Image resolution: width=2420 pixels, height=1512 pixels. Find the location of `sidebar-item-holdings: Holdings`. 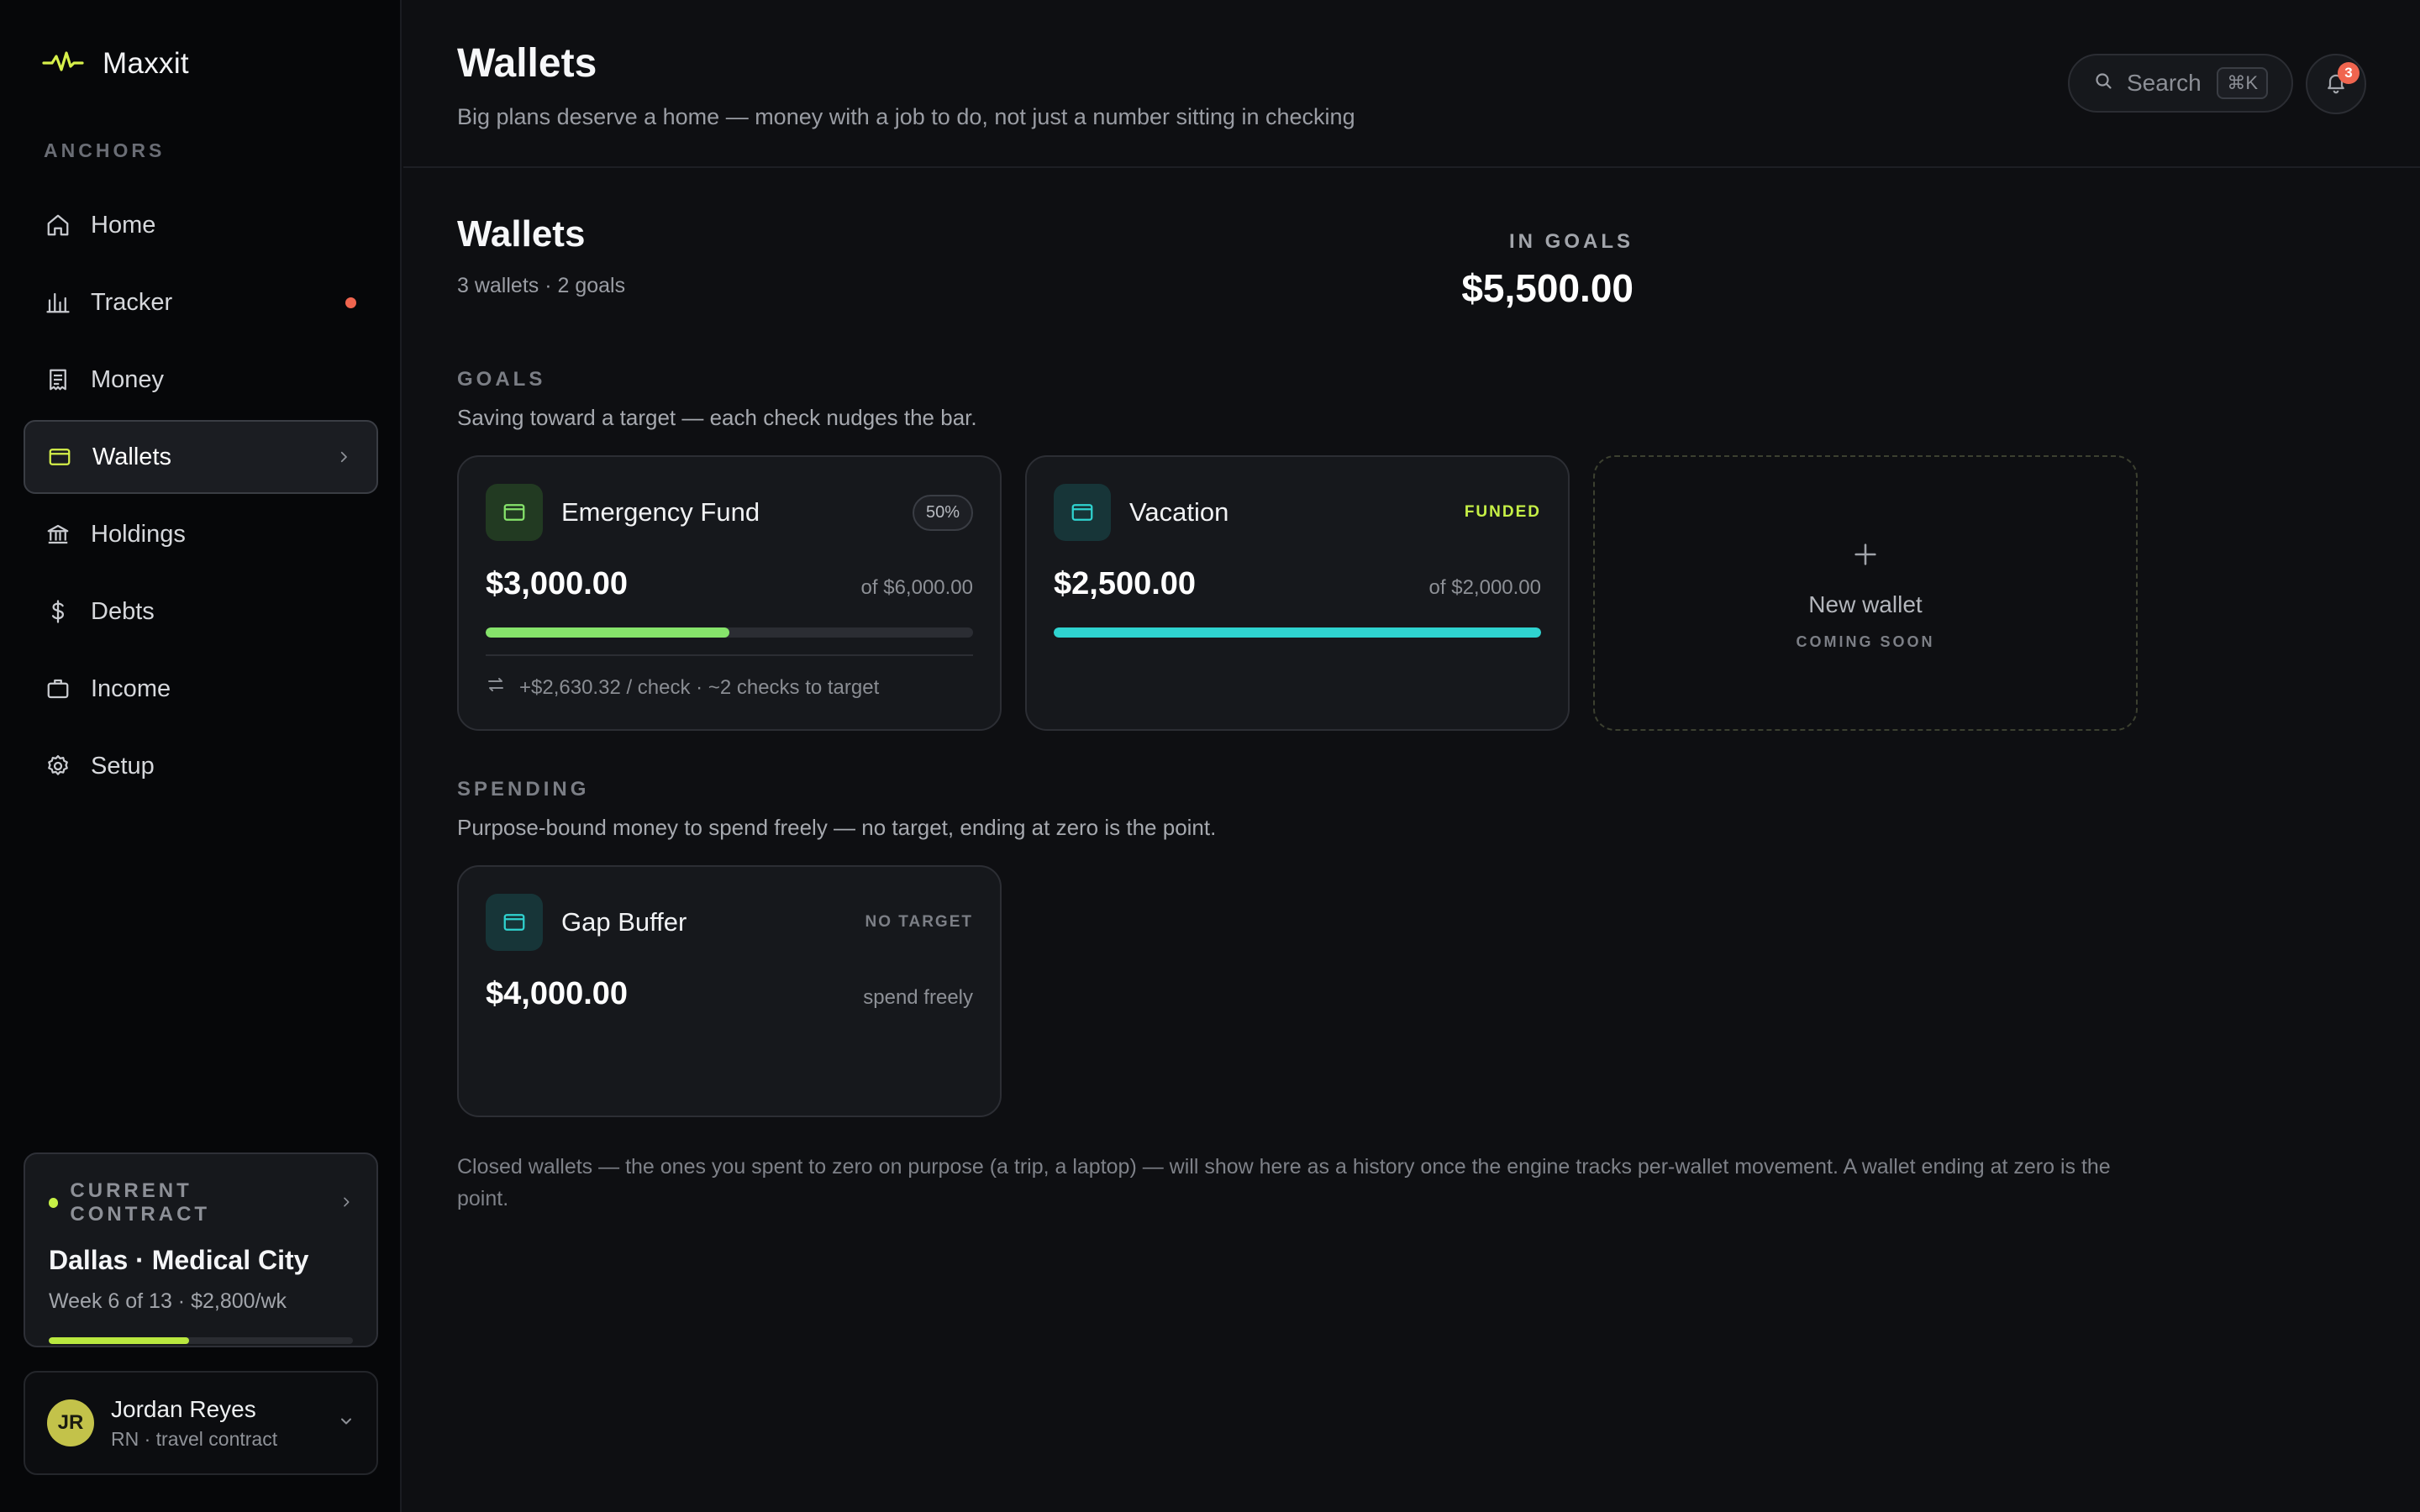

sidebar-item-holdings: Holdings is located at coordinates (201, 534).